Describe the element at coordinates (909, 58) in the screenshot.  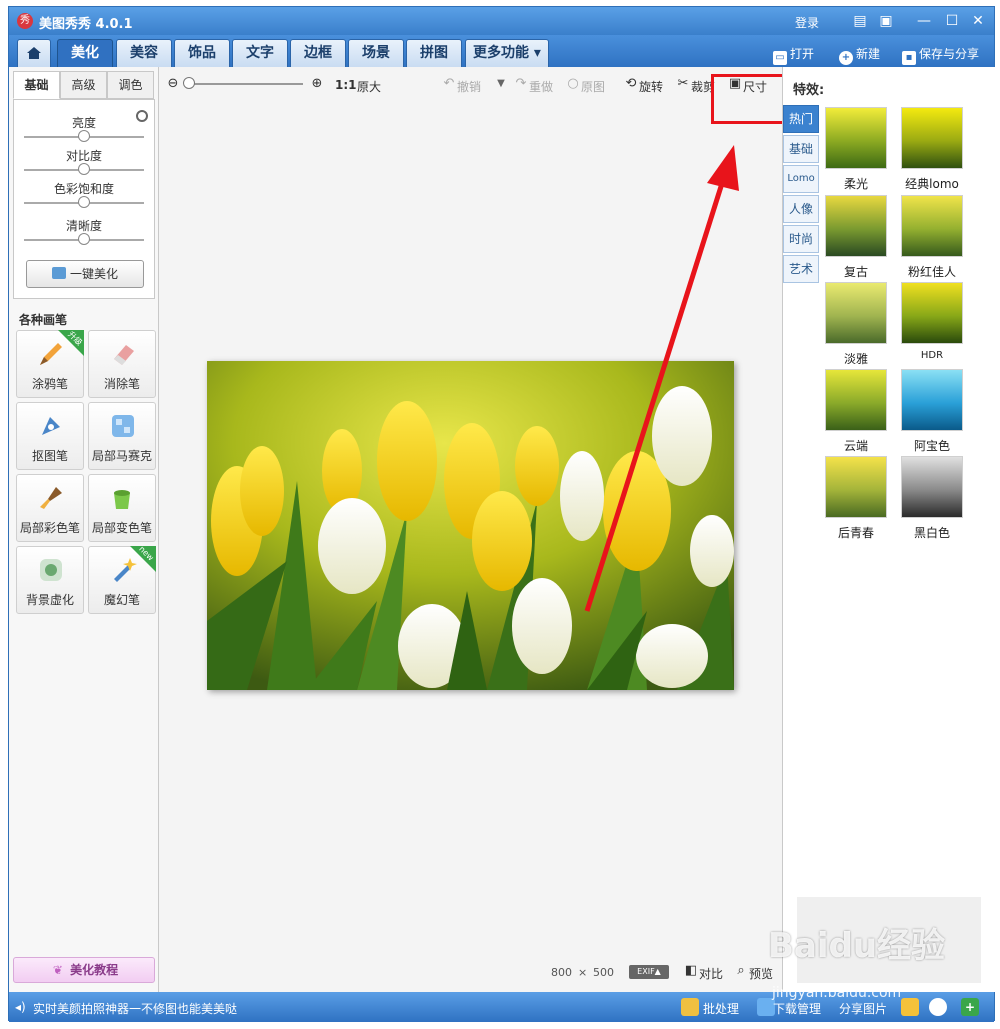
I see `save-icon: ▪` at that location.